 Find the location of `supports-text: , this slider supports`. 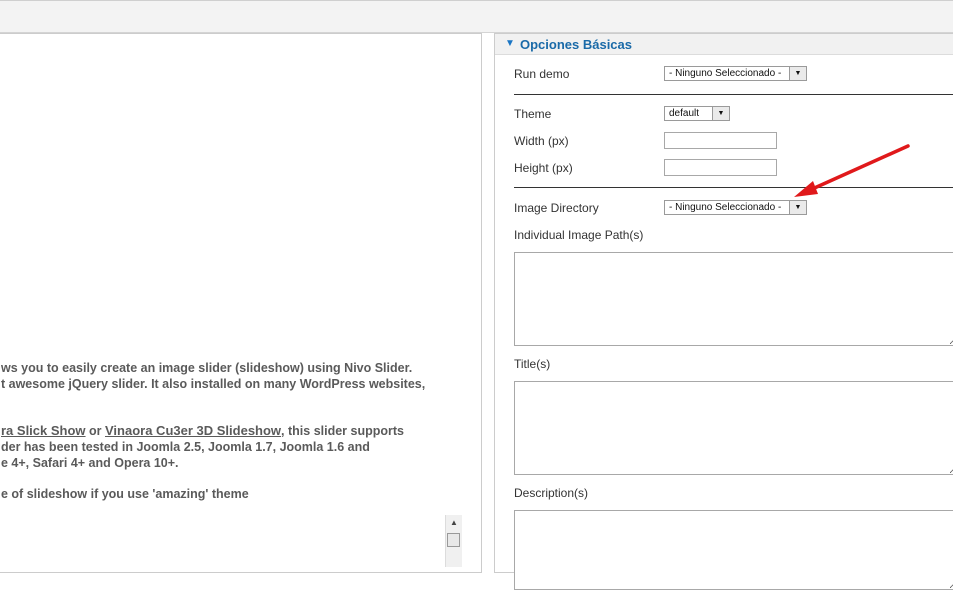

supports-text: , this slider supports is located at coordinates (342, 431).